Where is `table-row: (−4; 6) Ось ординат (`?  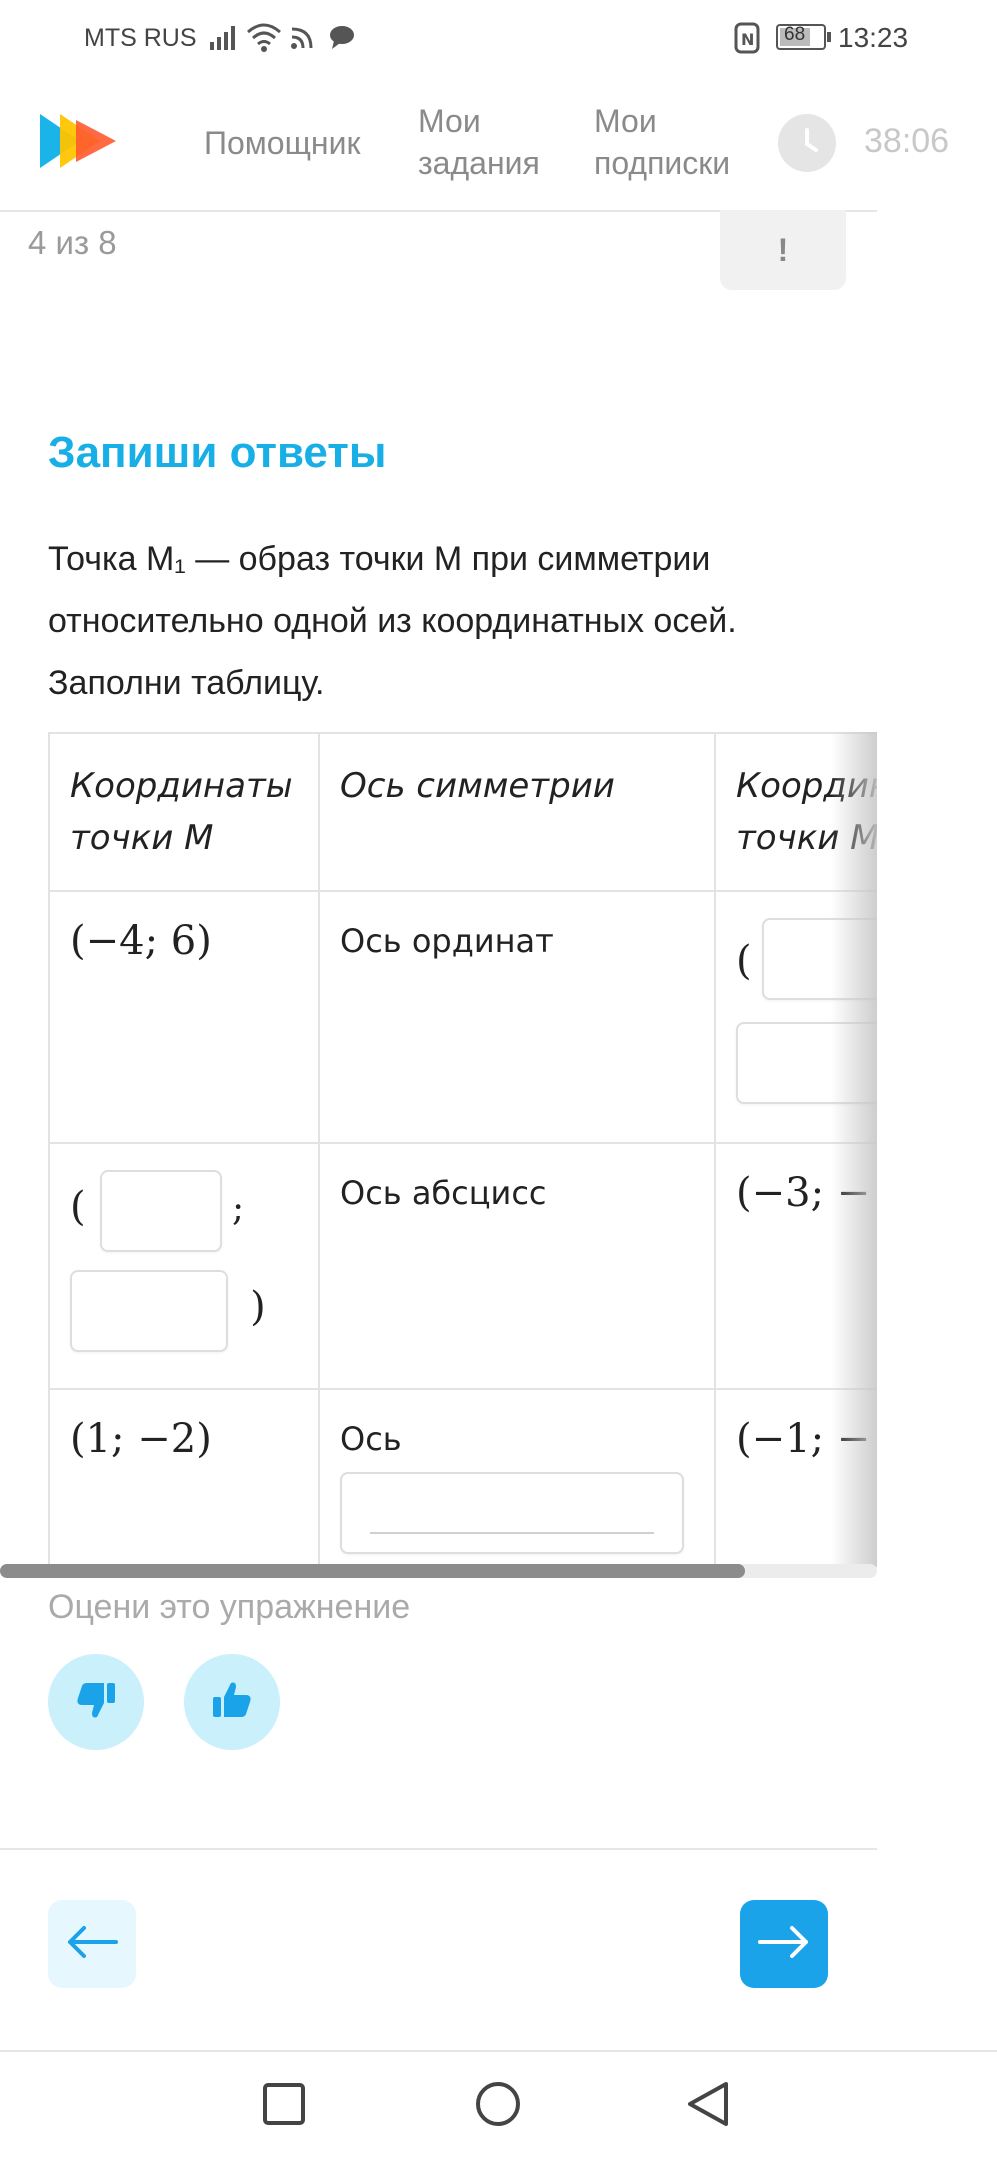
table-row: (−4; 6) Ось ординат ( is located at coordinates (462, 1017).